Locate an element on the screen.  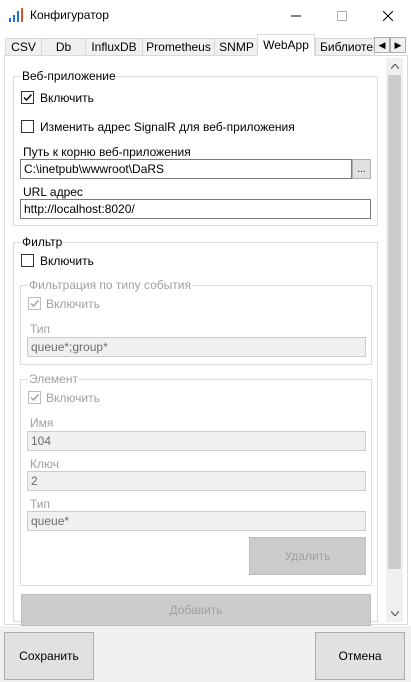
root-path-label: Путь к корню веб-приложения is located at coordinates (107, 152).